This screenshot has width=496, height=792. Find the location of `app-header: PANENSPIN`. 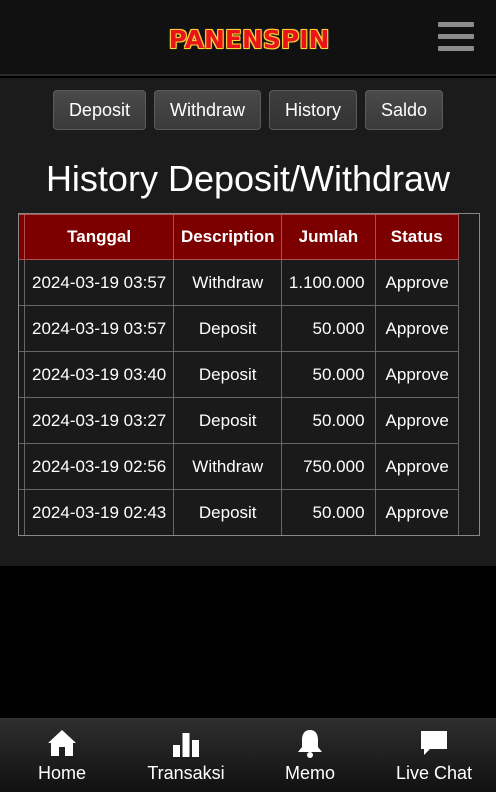

app-header: PANENSPIN is located at coordinates (248, 38).